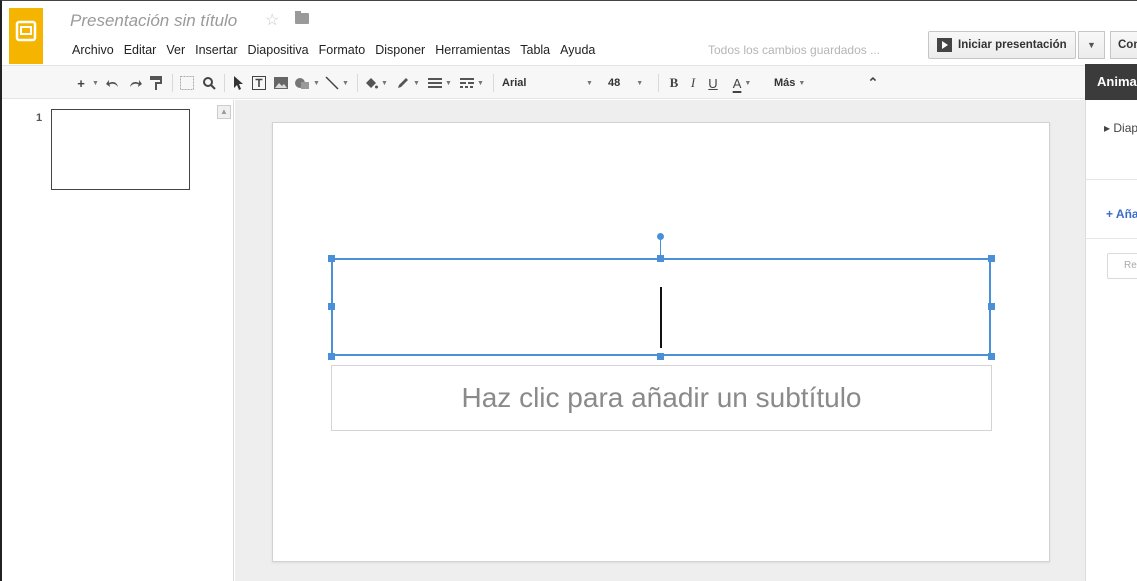  What do you see at coordinates (93, 50) in the screenshot?
I see `menu-archivo: Archivo` at bounding box center [93, 50].